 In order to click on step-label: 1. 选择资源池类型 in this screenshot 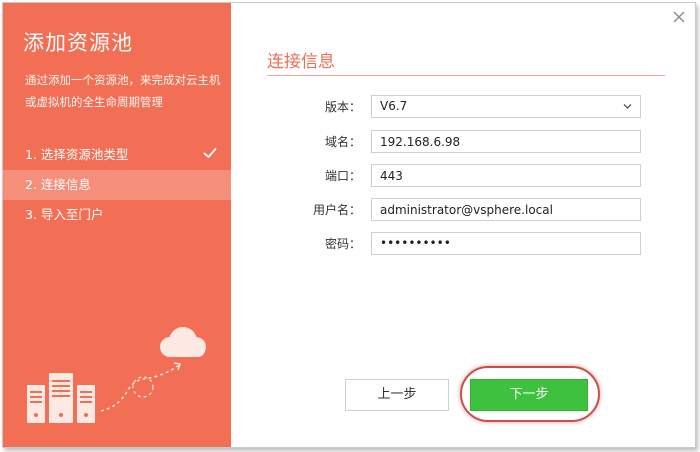, I will do `click(77, 154)`.